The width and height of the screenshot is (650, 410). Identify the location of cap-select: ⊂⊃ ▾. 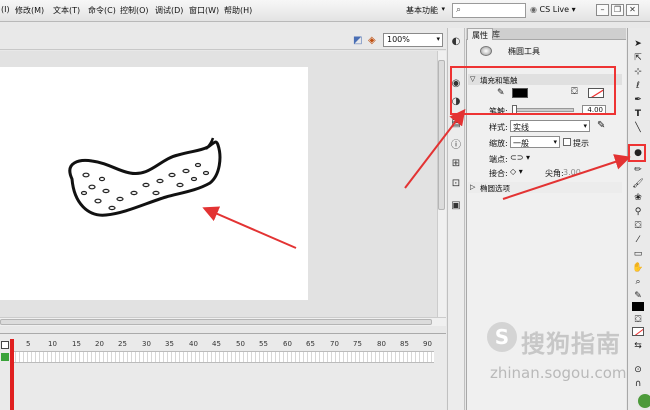
(520, 157).